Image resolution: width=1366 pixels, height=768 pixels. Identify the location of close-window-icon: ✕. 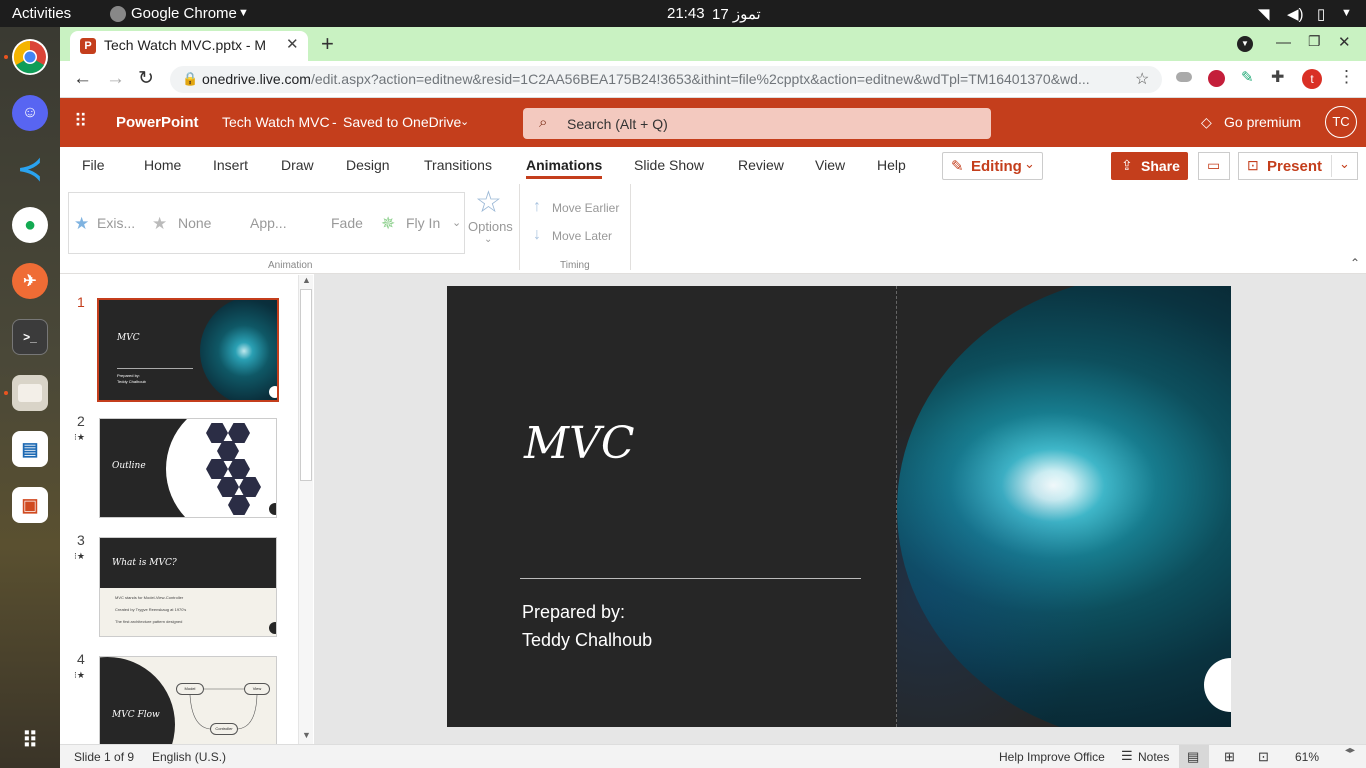
(1344, 42).